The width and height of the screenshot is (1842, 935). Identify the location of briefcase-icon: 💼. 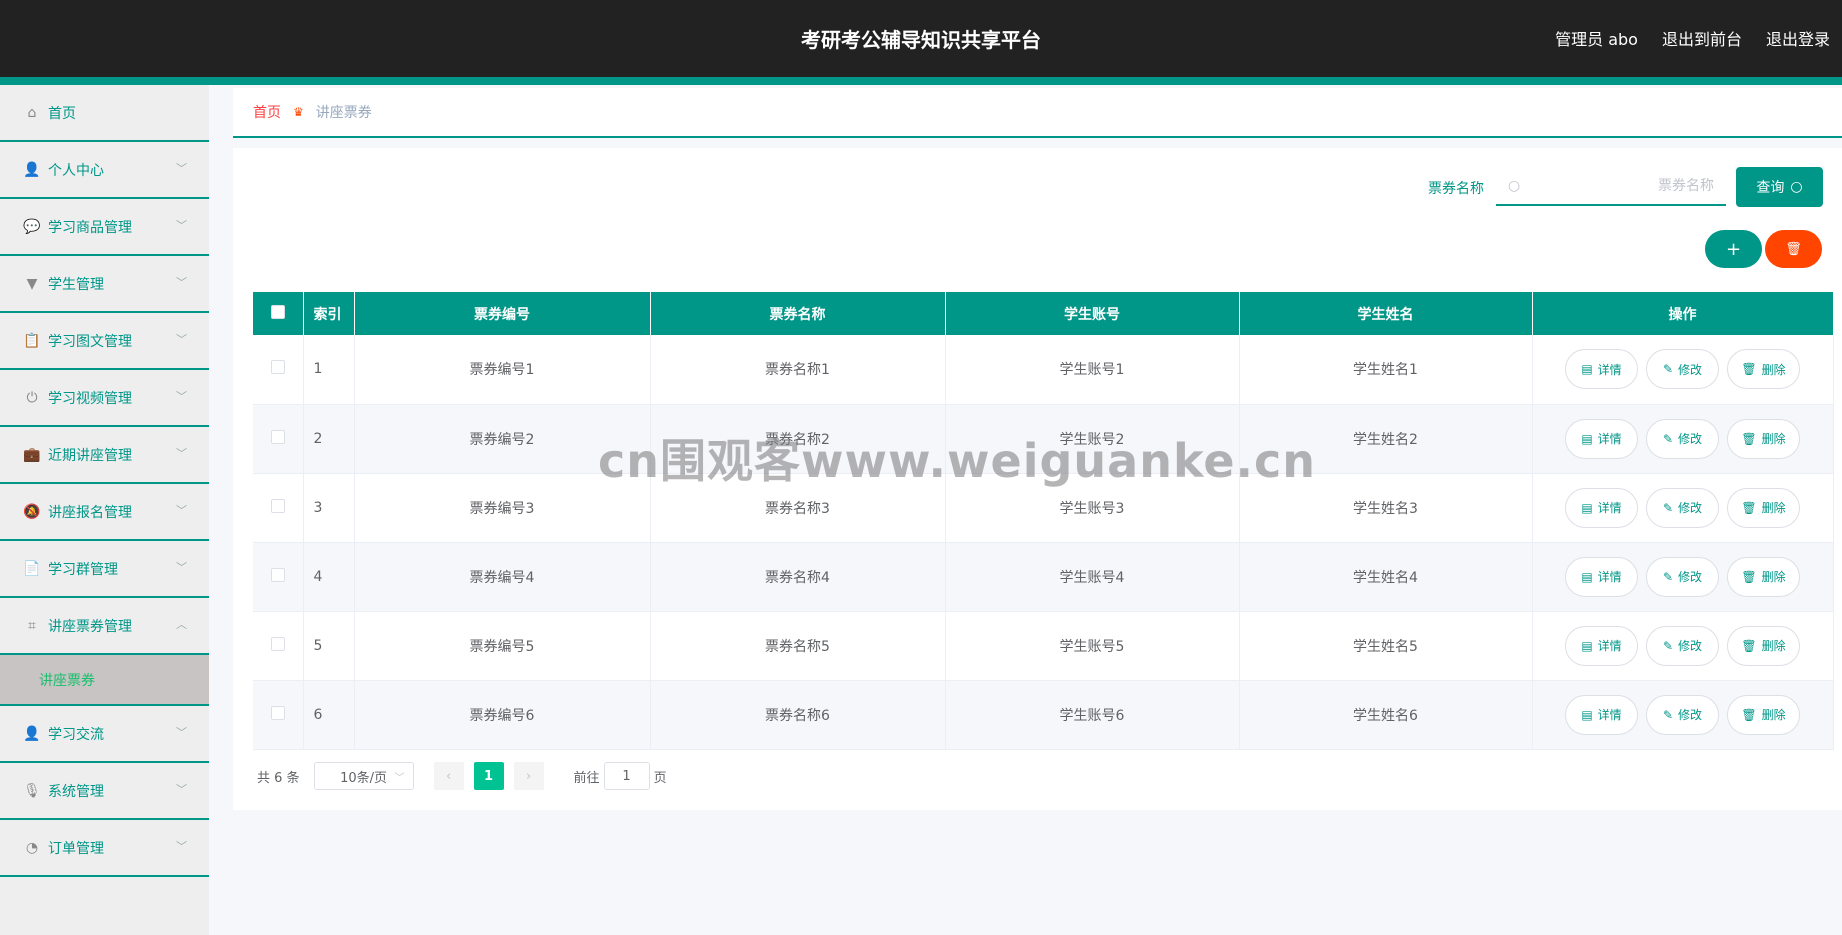
(32, 454).